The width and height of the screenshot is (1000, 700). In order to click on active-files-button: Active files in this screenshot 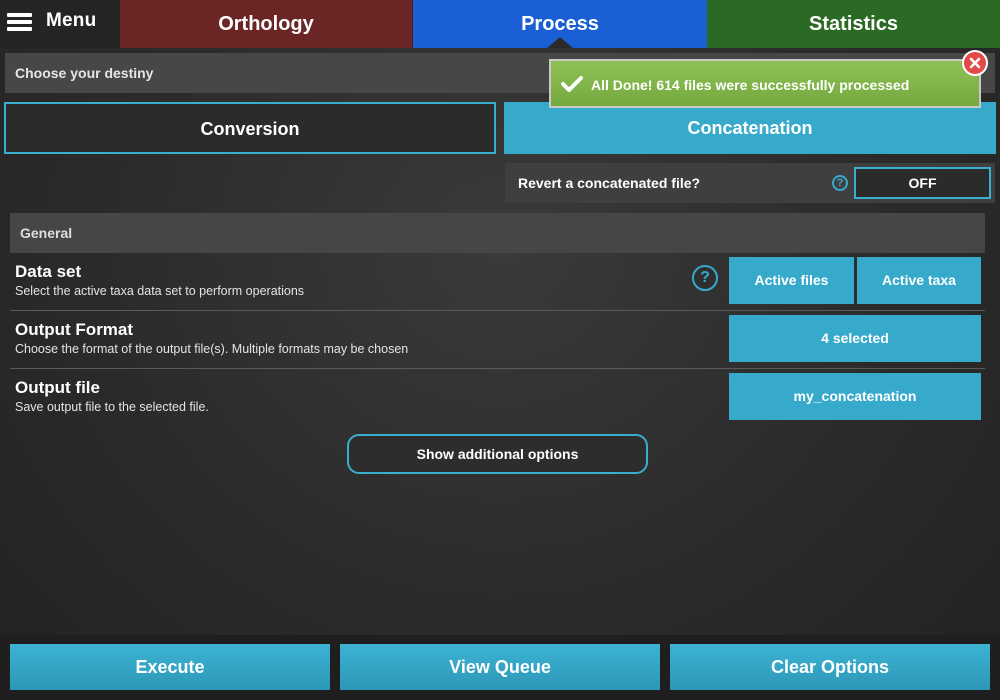, I will do `click(791, 280)`.